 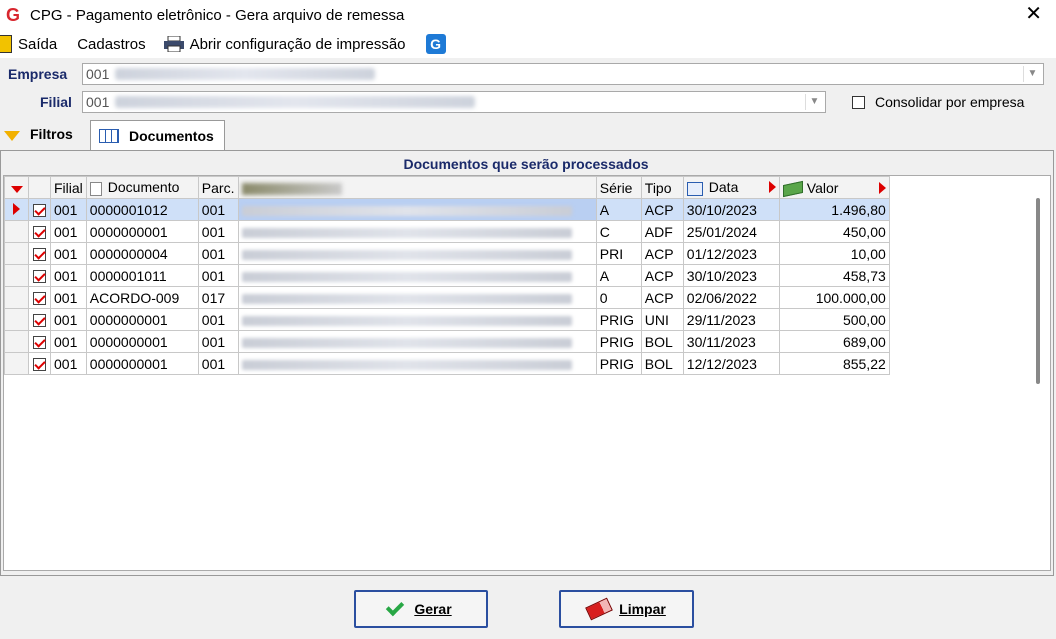 What do you see at coordinates (433, 609) in the screenshot?
I see `gerar-label: Gerar` at bounding box center [433, 609].